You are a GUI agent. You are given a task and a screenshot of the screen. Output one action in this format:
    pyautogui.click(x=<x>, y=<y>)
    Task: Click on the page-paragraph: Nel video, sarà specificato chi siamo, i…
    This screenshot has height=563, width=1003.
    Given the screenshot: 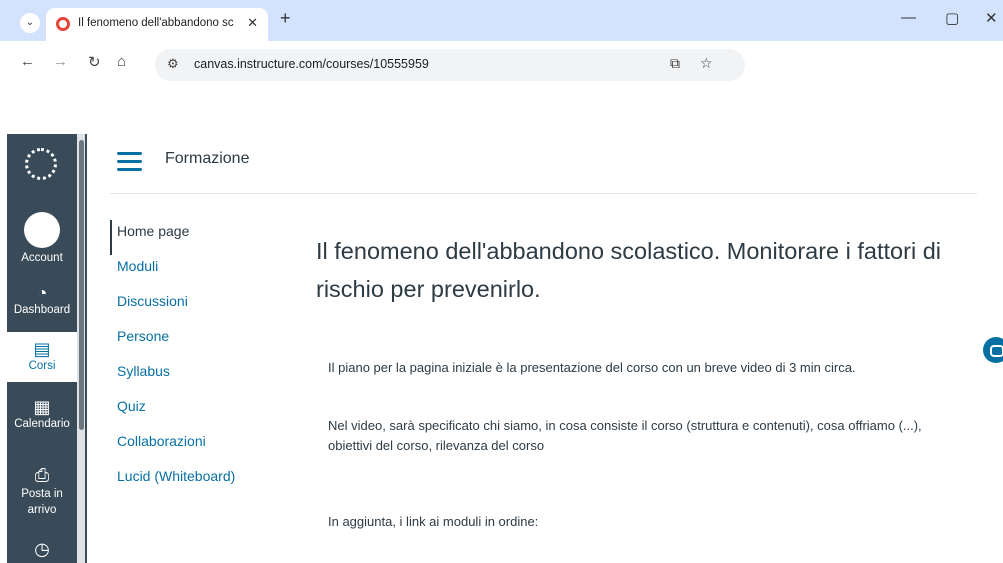 What is the action you would take?
    pyautogui.click(x=625, y=435)
    